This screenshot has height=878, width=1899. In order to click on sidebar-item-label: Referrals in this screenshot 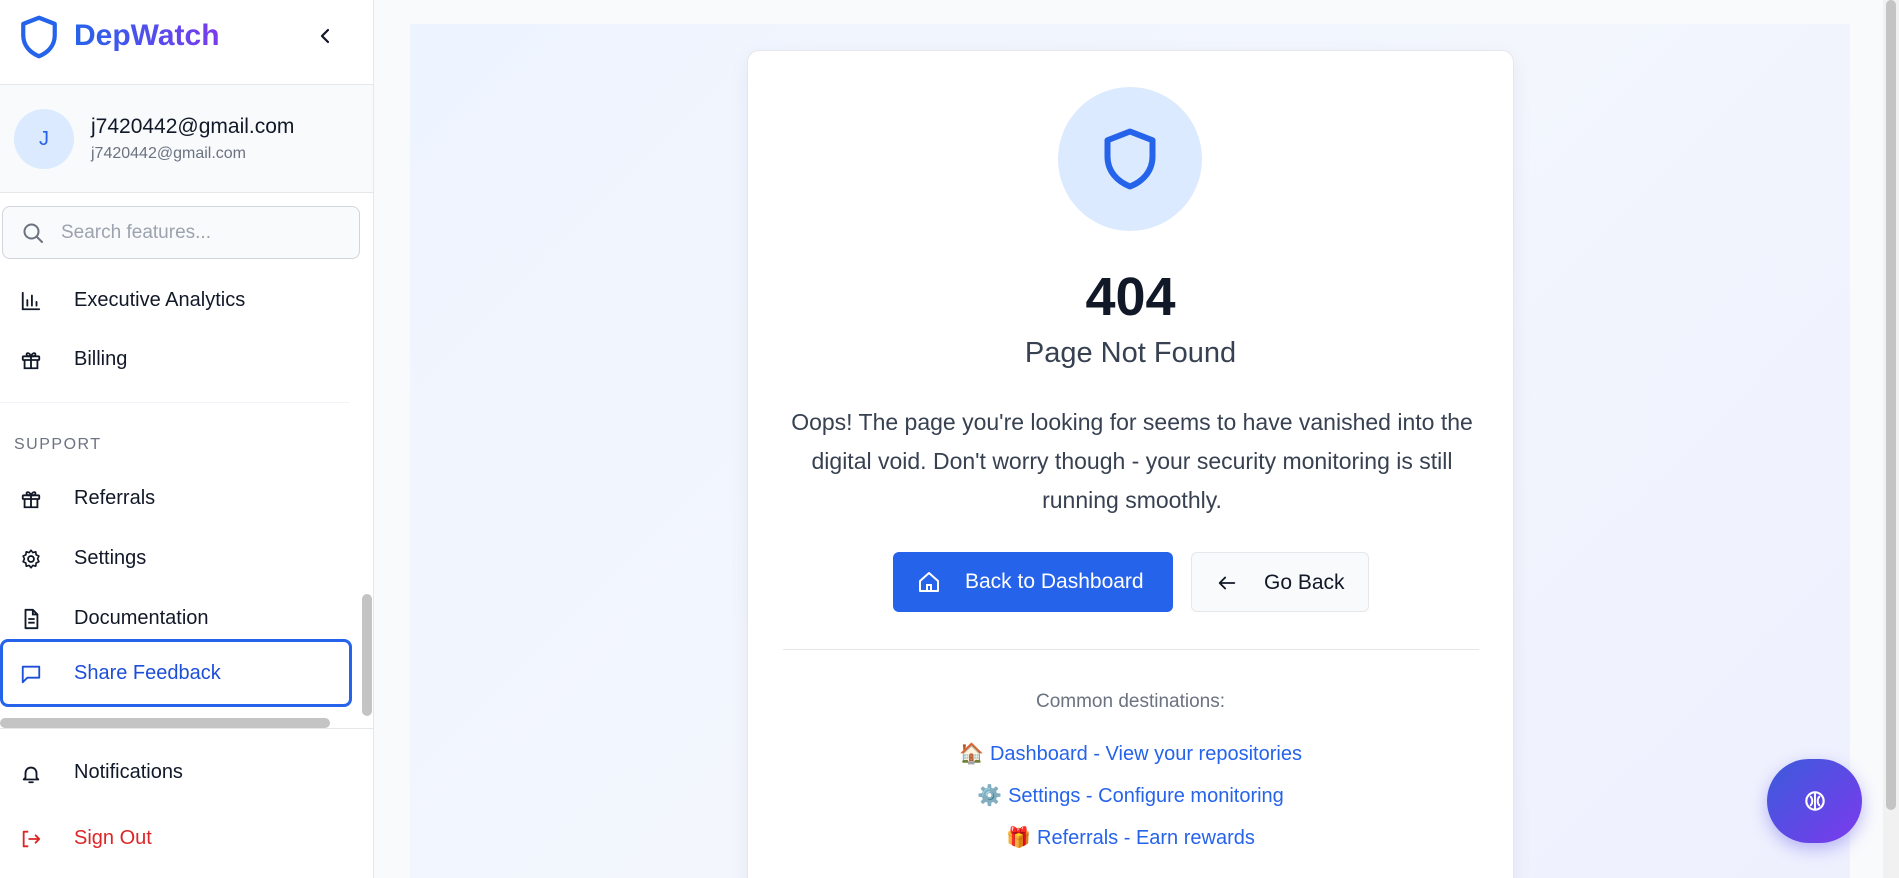, I will do `click(115, 498)`.